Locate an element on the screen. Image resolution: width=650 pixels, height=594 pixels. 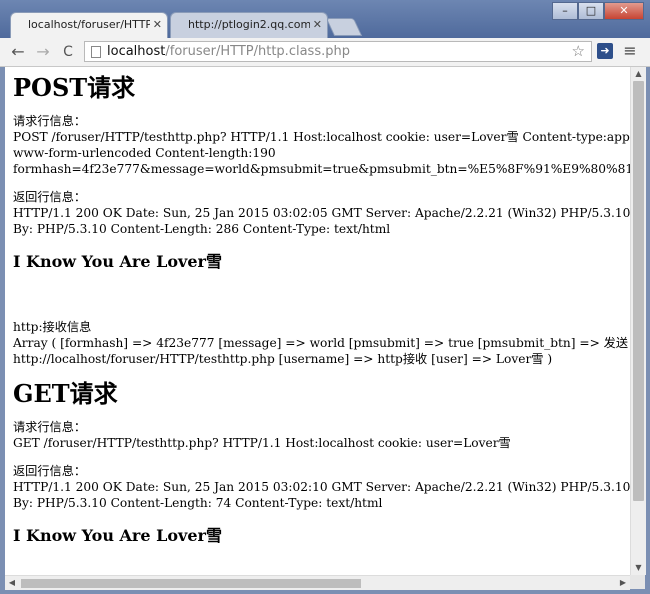
horizontal-scroll-thumb is located at coordinates (191, 583).